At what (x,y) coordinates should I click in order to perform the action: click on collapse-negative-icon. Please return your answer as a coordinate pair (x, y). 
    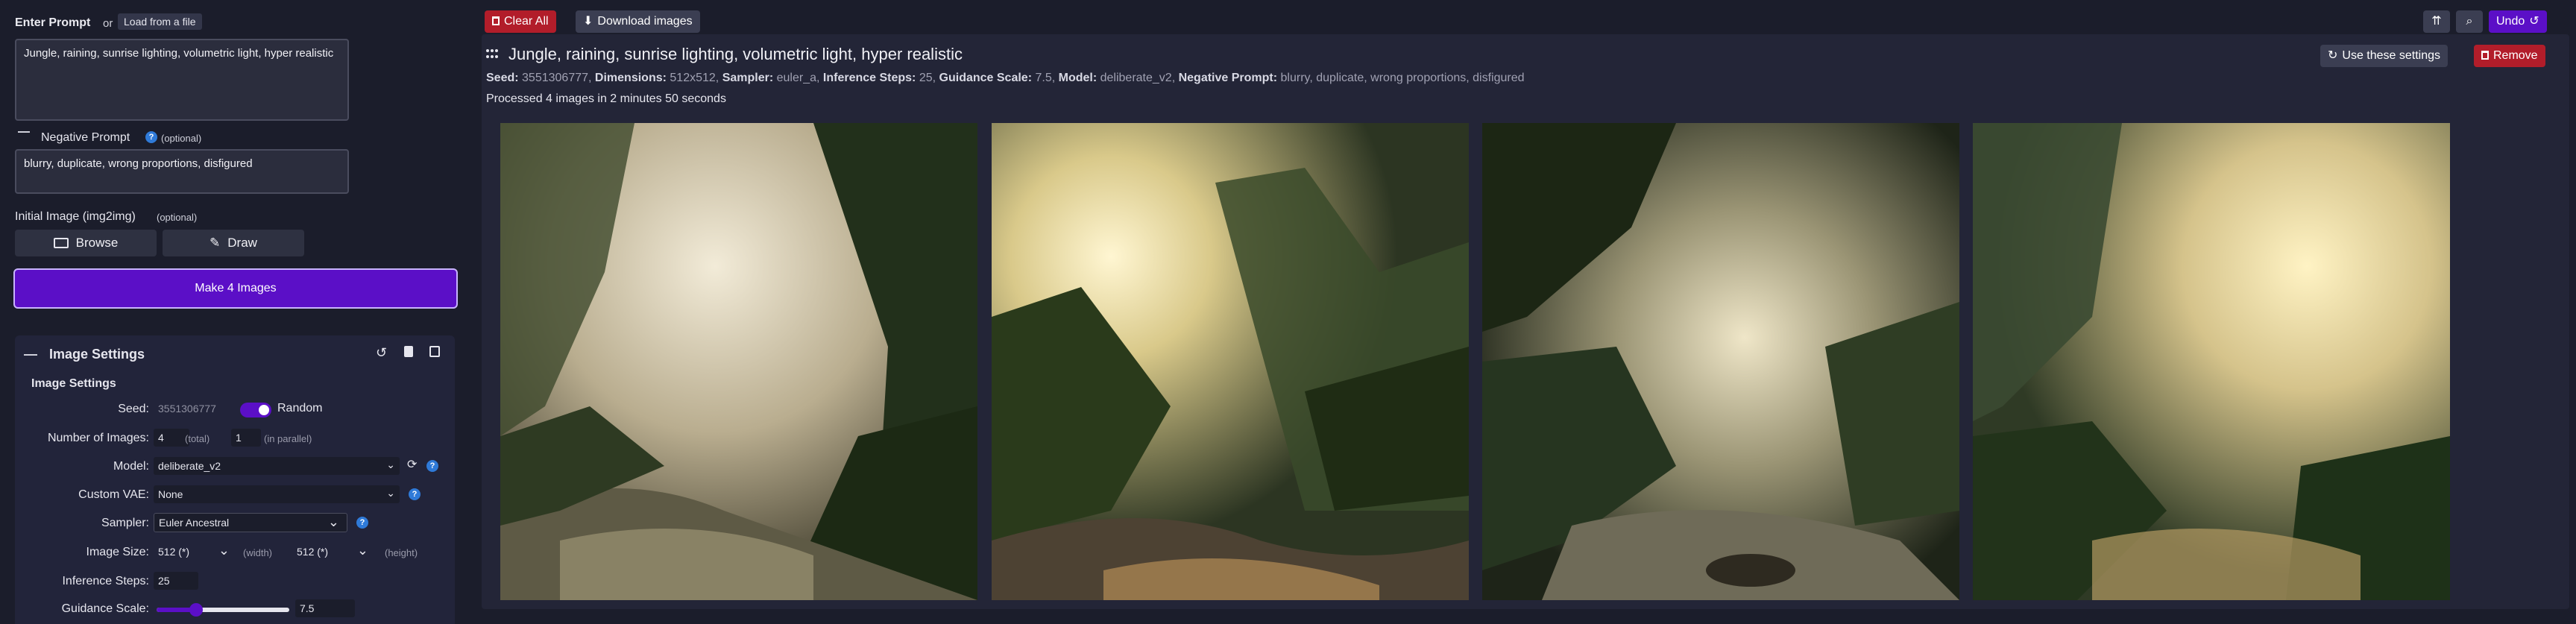
    Looking at the image, I should click on (24, 132).